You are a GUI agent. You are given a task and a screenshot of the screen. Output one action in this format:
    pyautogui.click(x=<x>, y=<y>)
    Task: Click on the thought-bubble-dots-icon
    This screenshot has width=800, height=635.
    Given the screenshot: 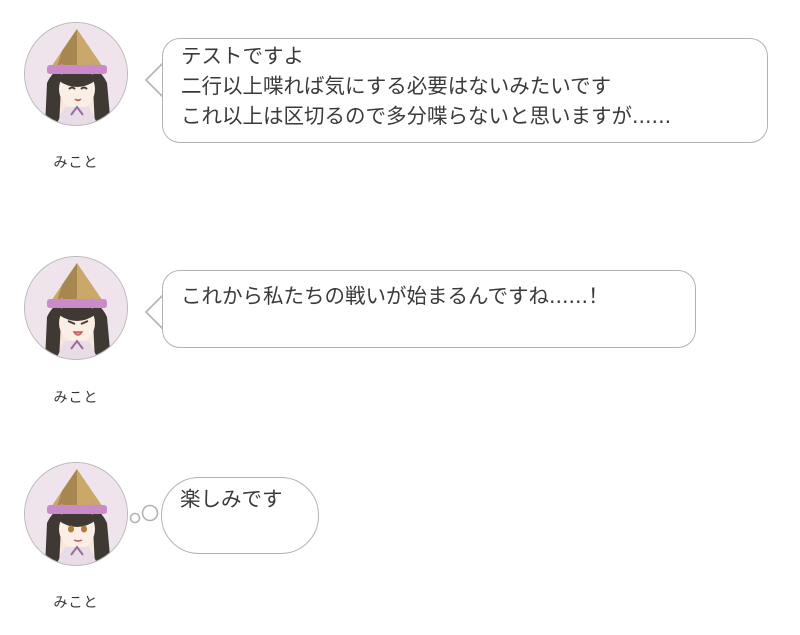 What is the action you would take?
    pyautogui.click(x=144, y=514)
    